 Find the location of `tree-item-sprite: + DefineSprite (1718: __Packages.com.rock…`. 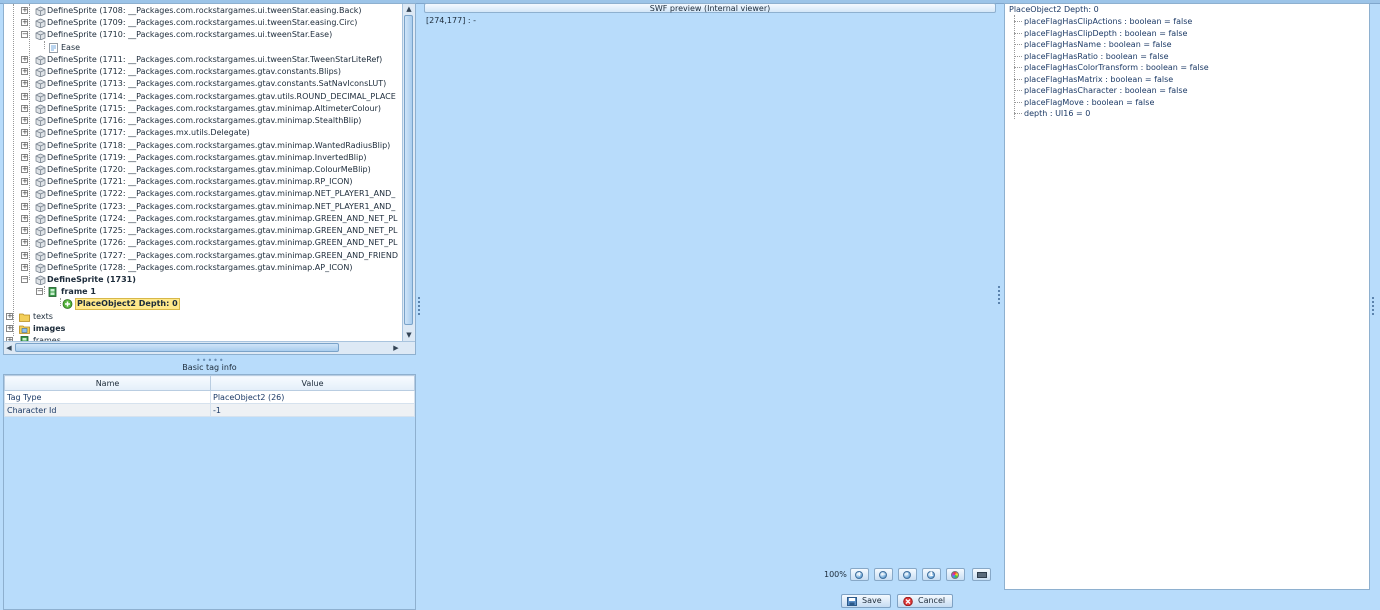

tree-item-sprite: + DefineSprite (1718: __Packages.com.rock… is located at coordinates (203, 146).